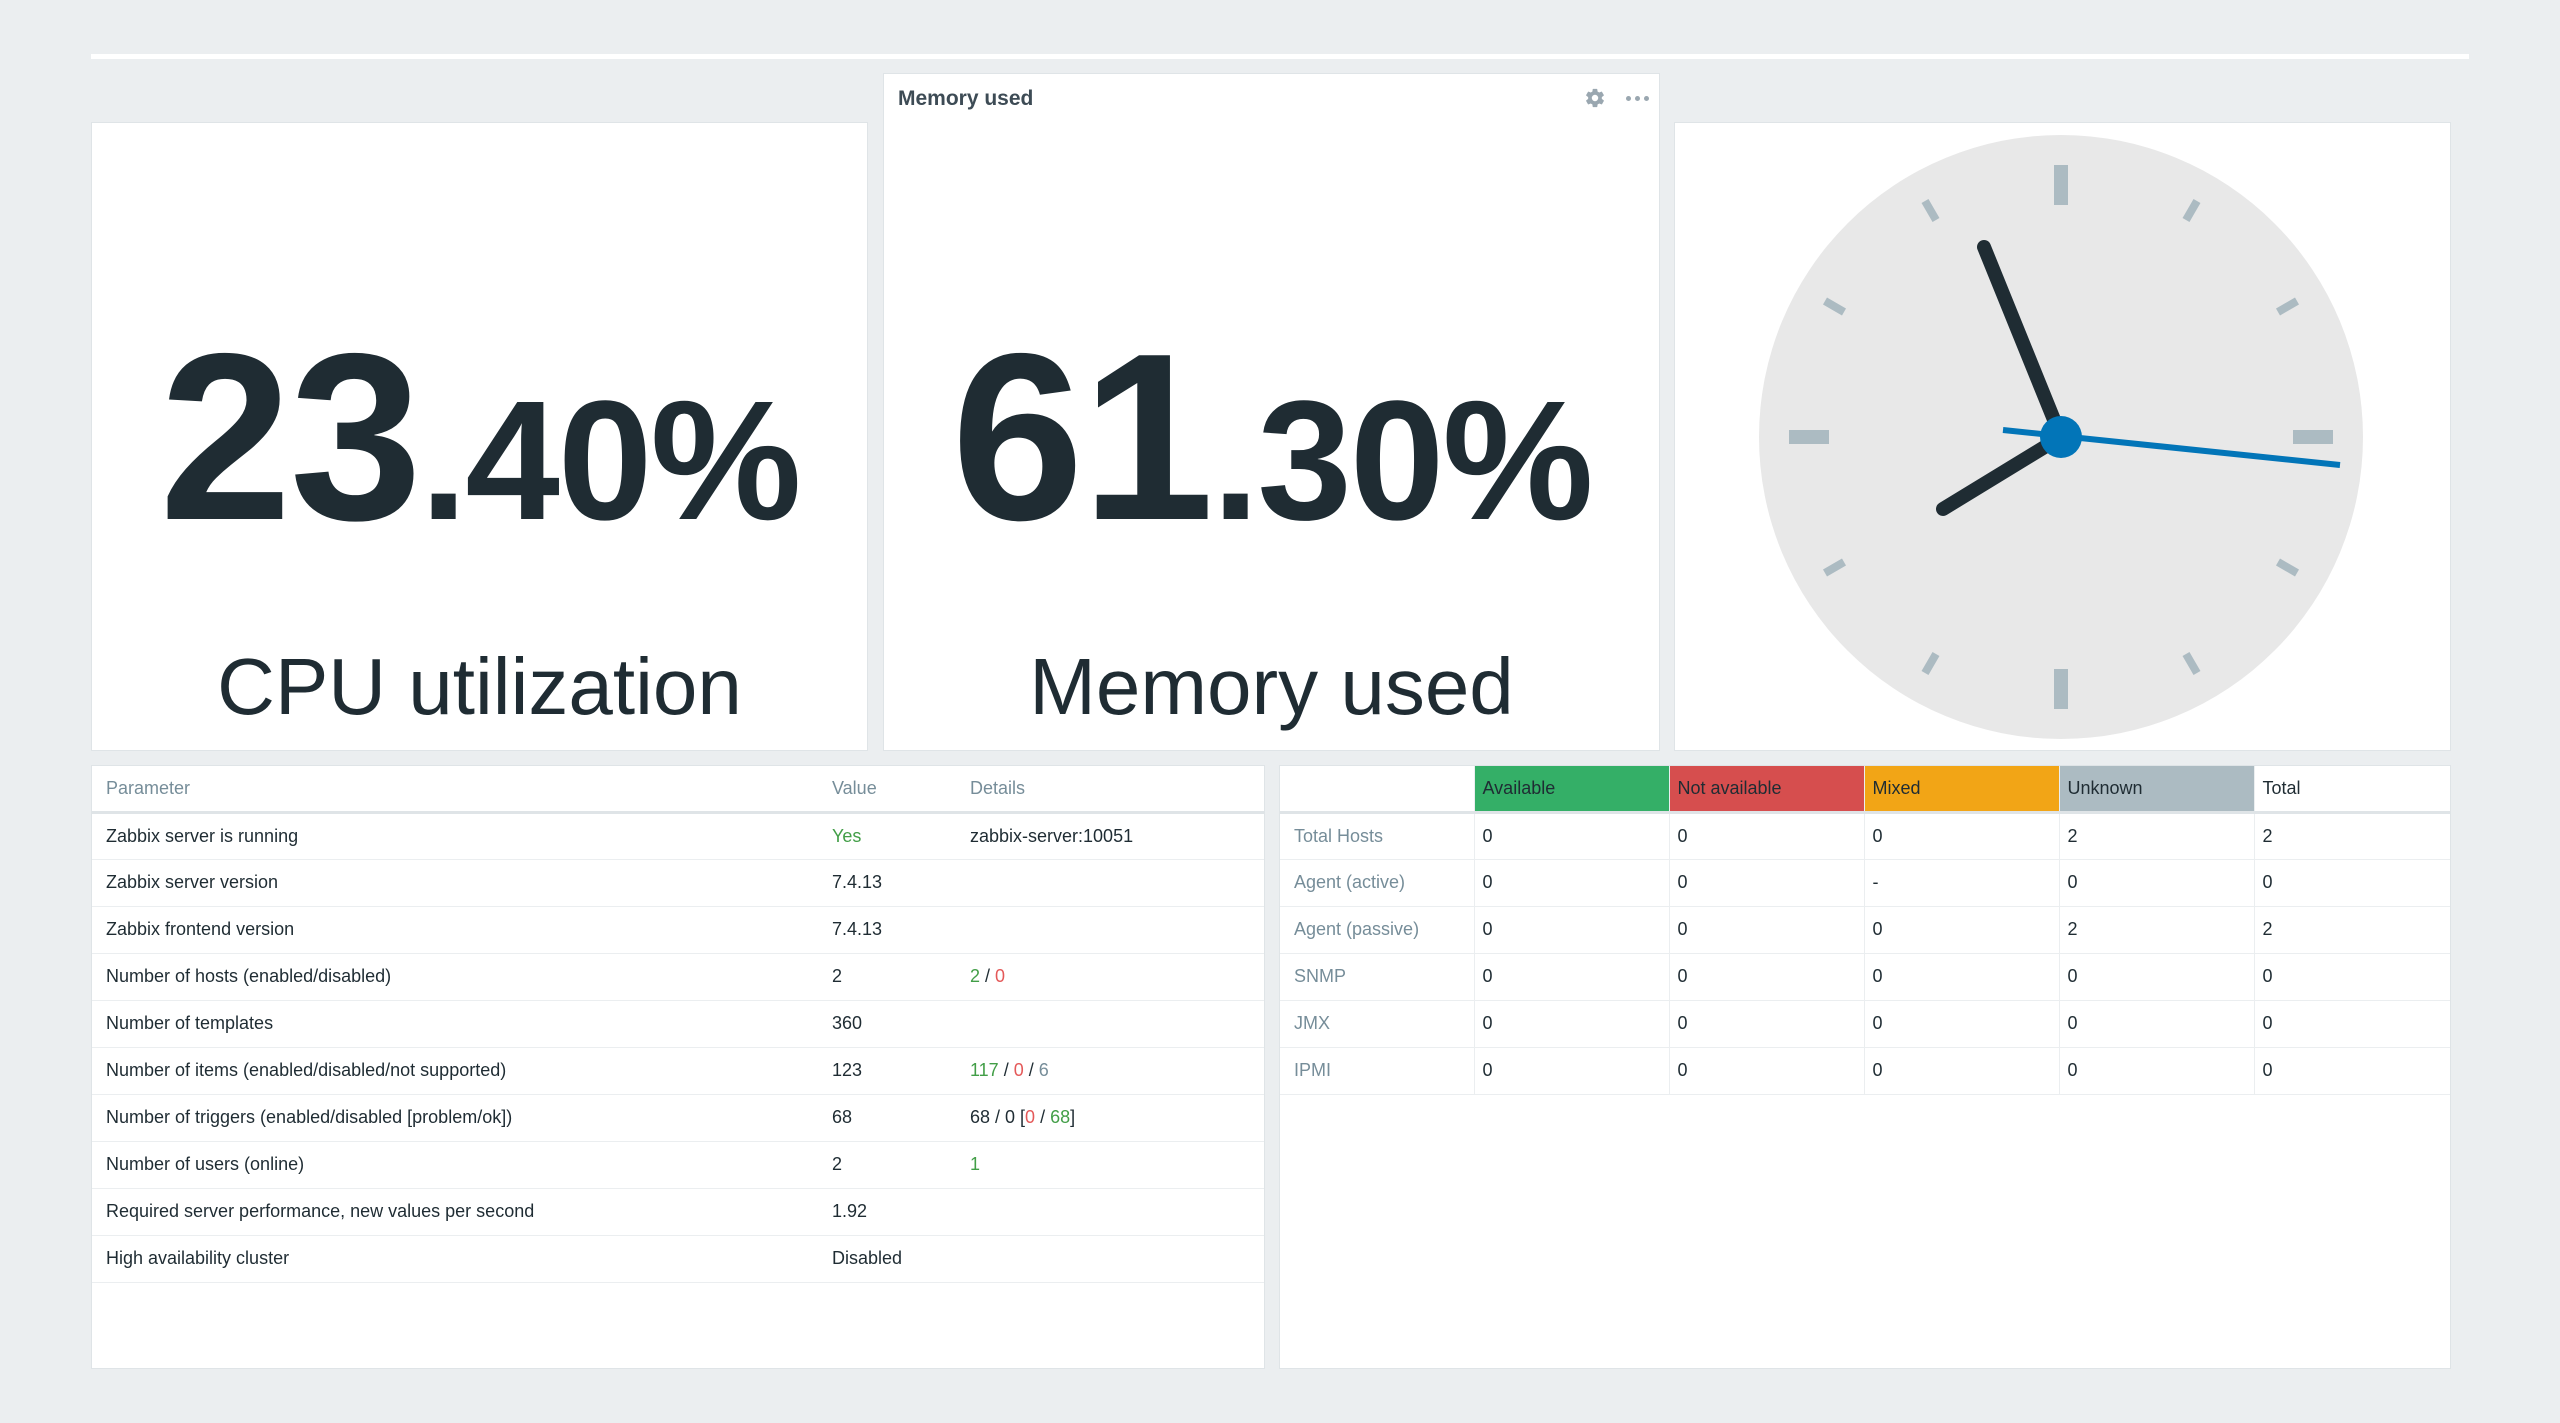  What do you see at coordinates (1571, 790) in the screenshot?
I see `column-header-available: Available` at bounding box center [1571, 790].